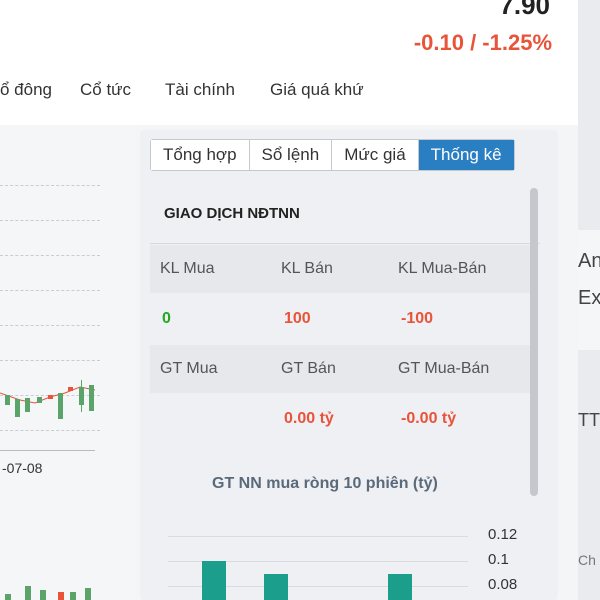 The image size is (600, 600). I want to click on nav-shareholders: ổ đông, so click(26, 90).